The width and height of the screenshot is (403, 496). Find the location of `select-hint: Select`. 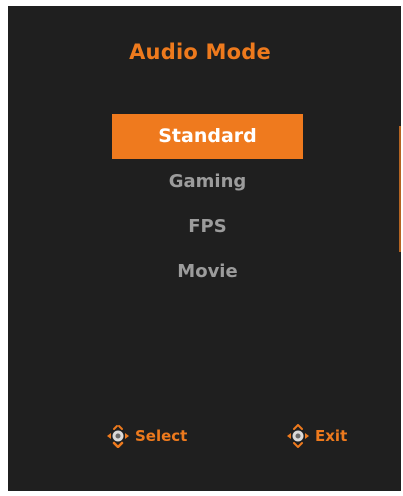

select-hint: Select is located at coordinates (145, 436).